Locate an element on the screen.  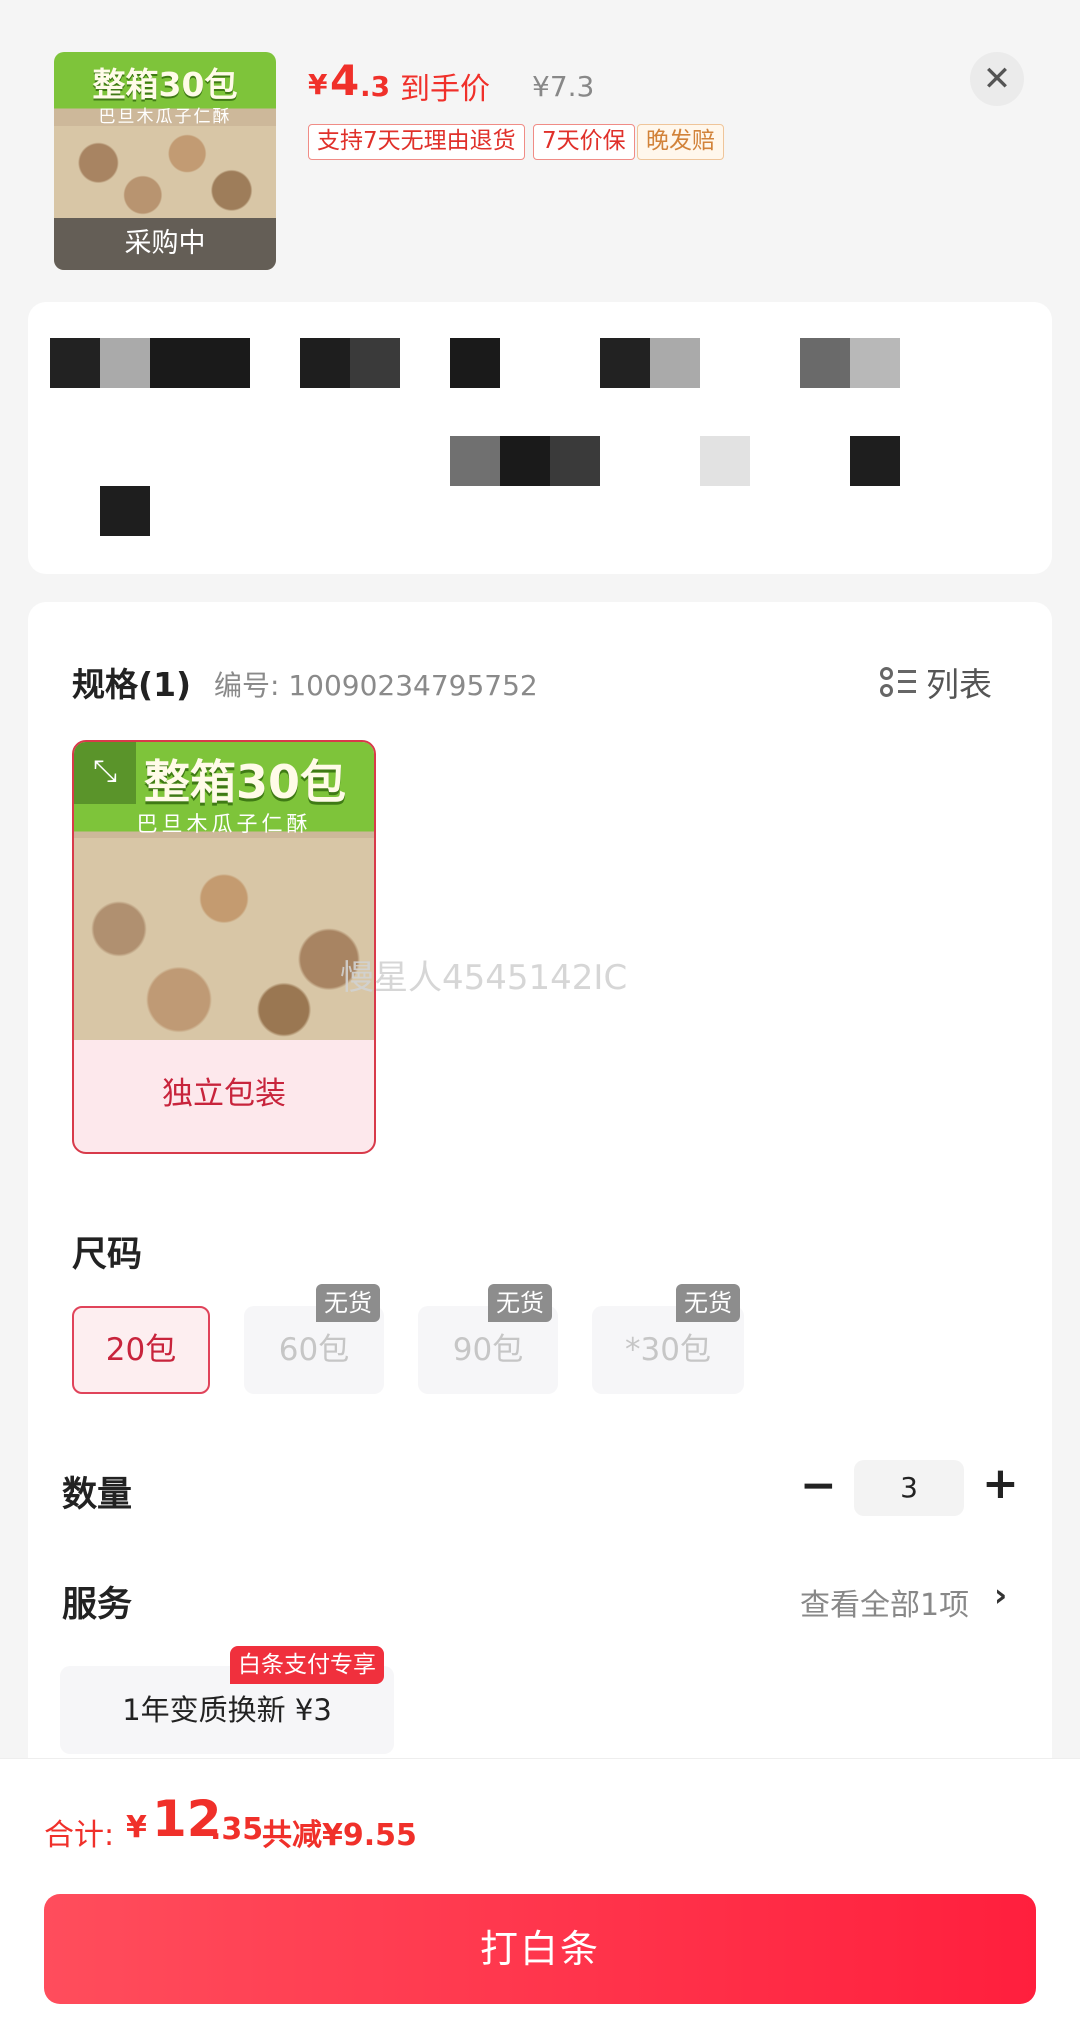
service-view-all-link: 查看全部1项 is located at coordinates (884, 1602).